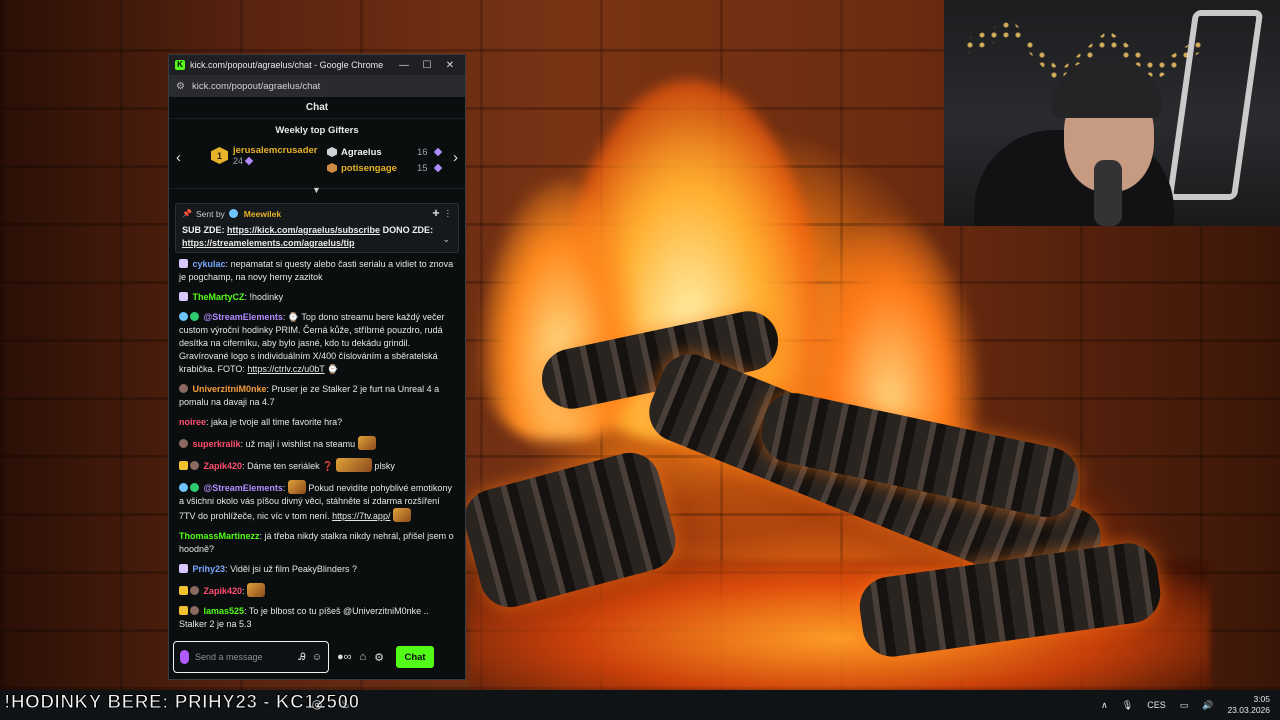  I want to click on chat-text: jaka je tvoje all time favorite hra?, so click(277, 422).